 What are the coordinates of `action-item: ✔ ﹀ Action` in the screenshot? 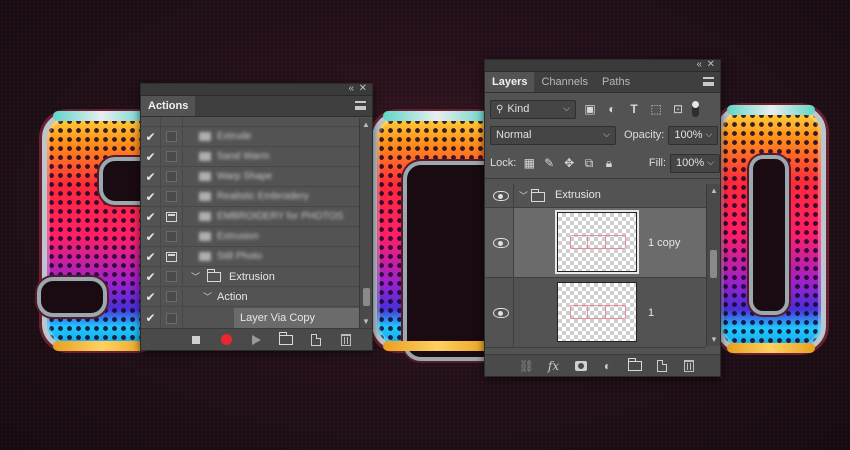 It's located at (250, 296).